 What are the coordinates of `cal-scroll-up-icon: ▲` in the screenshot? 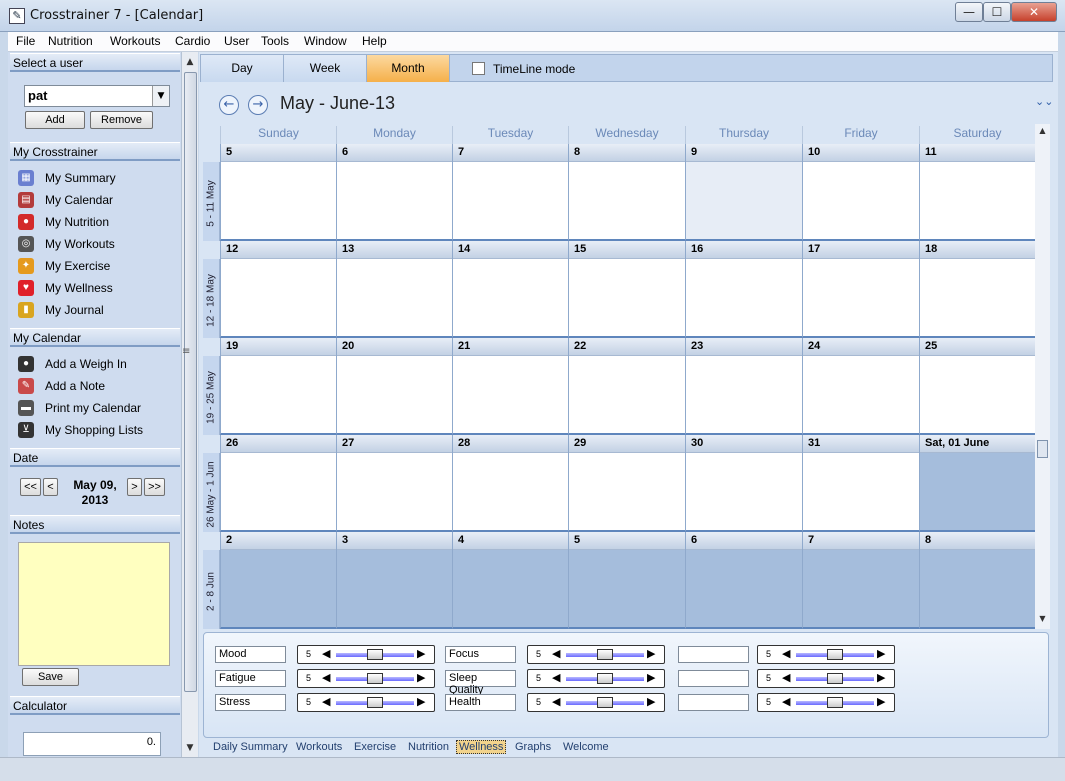 It's located at (1042, 132).